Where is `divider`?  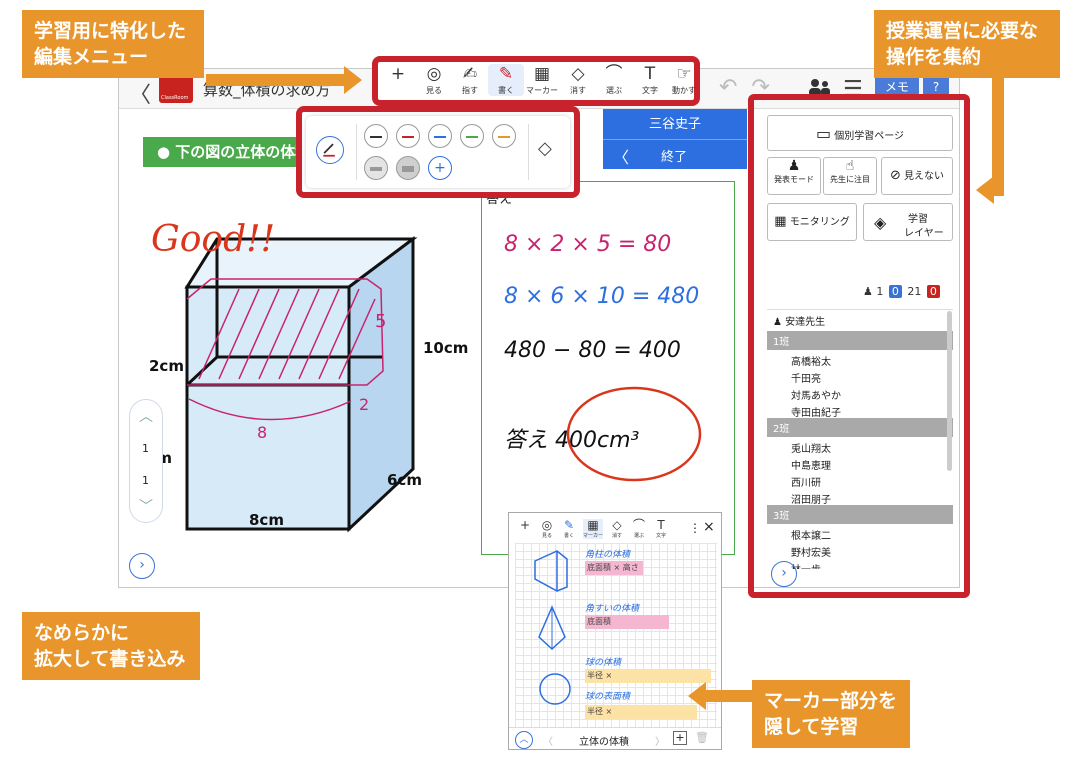
divider is located at coordinates (528, 152).